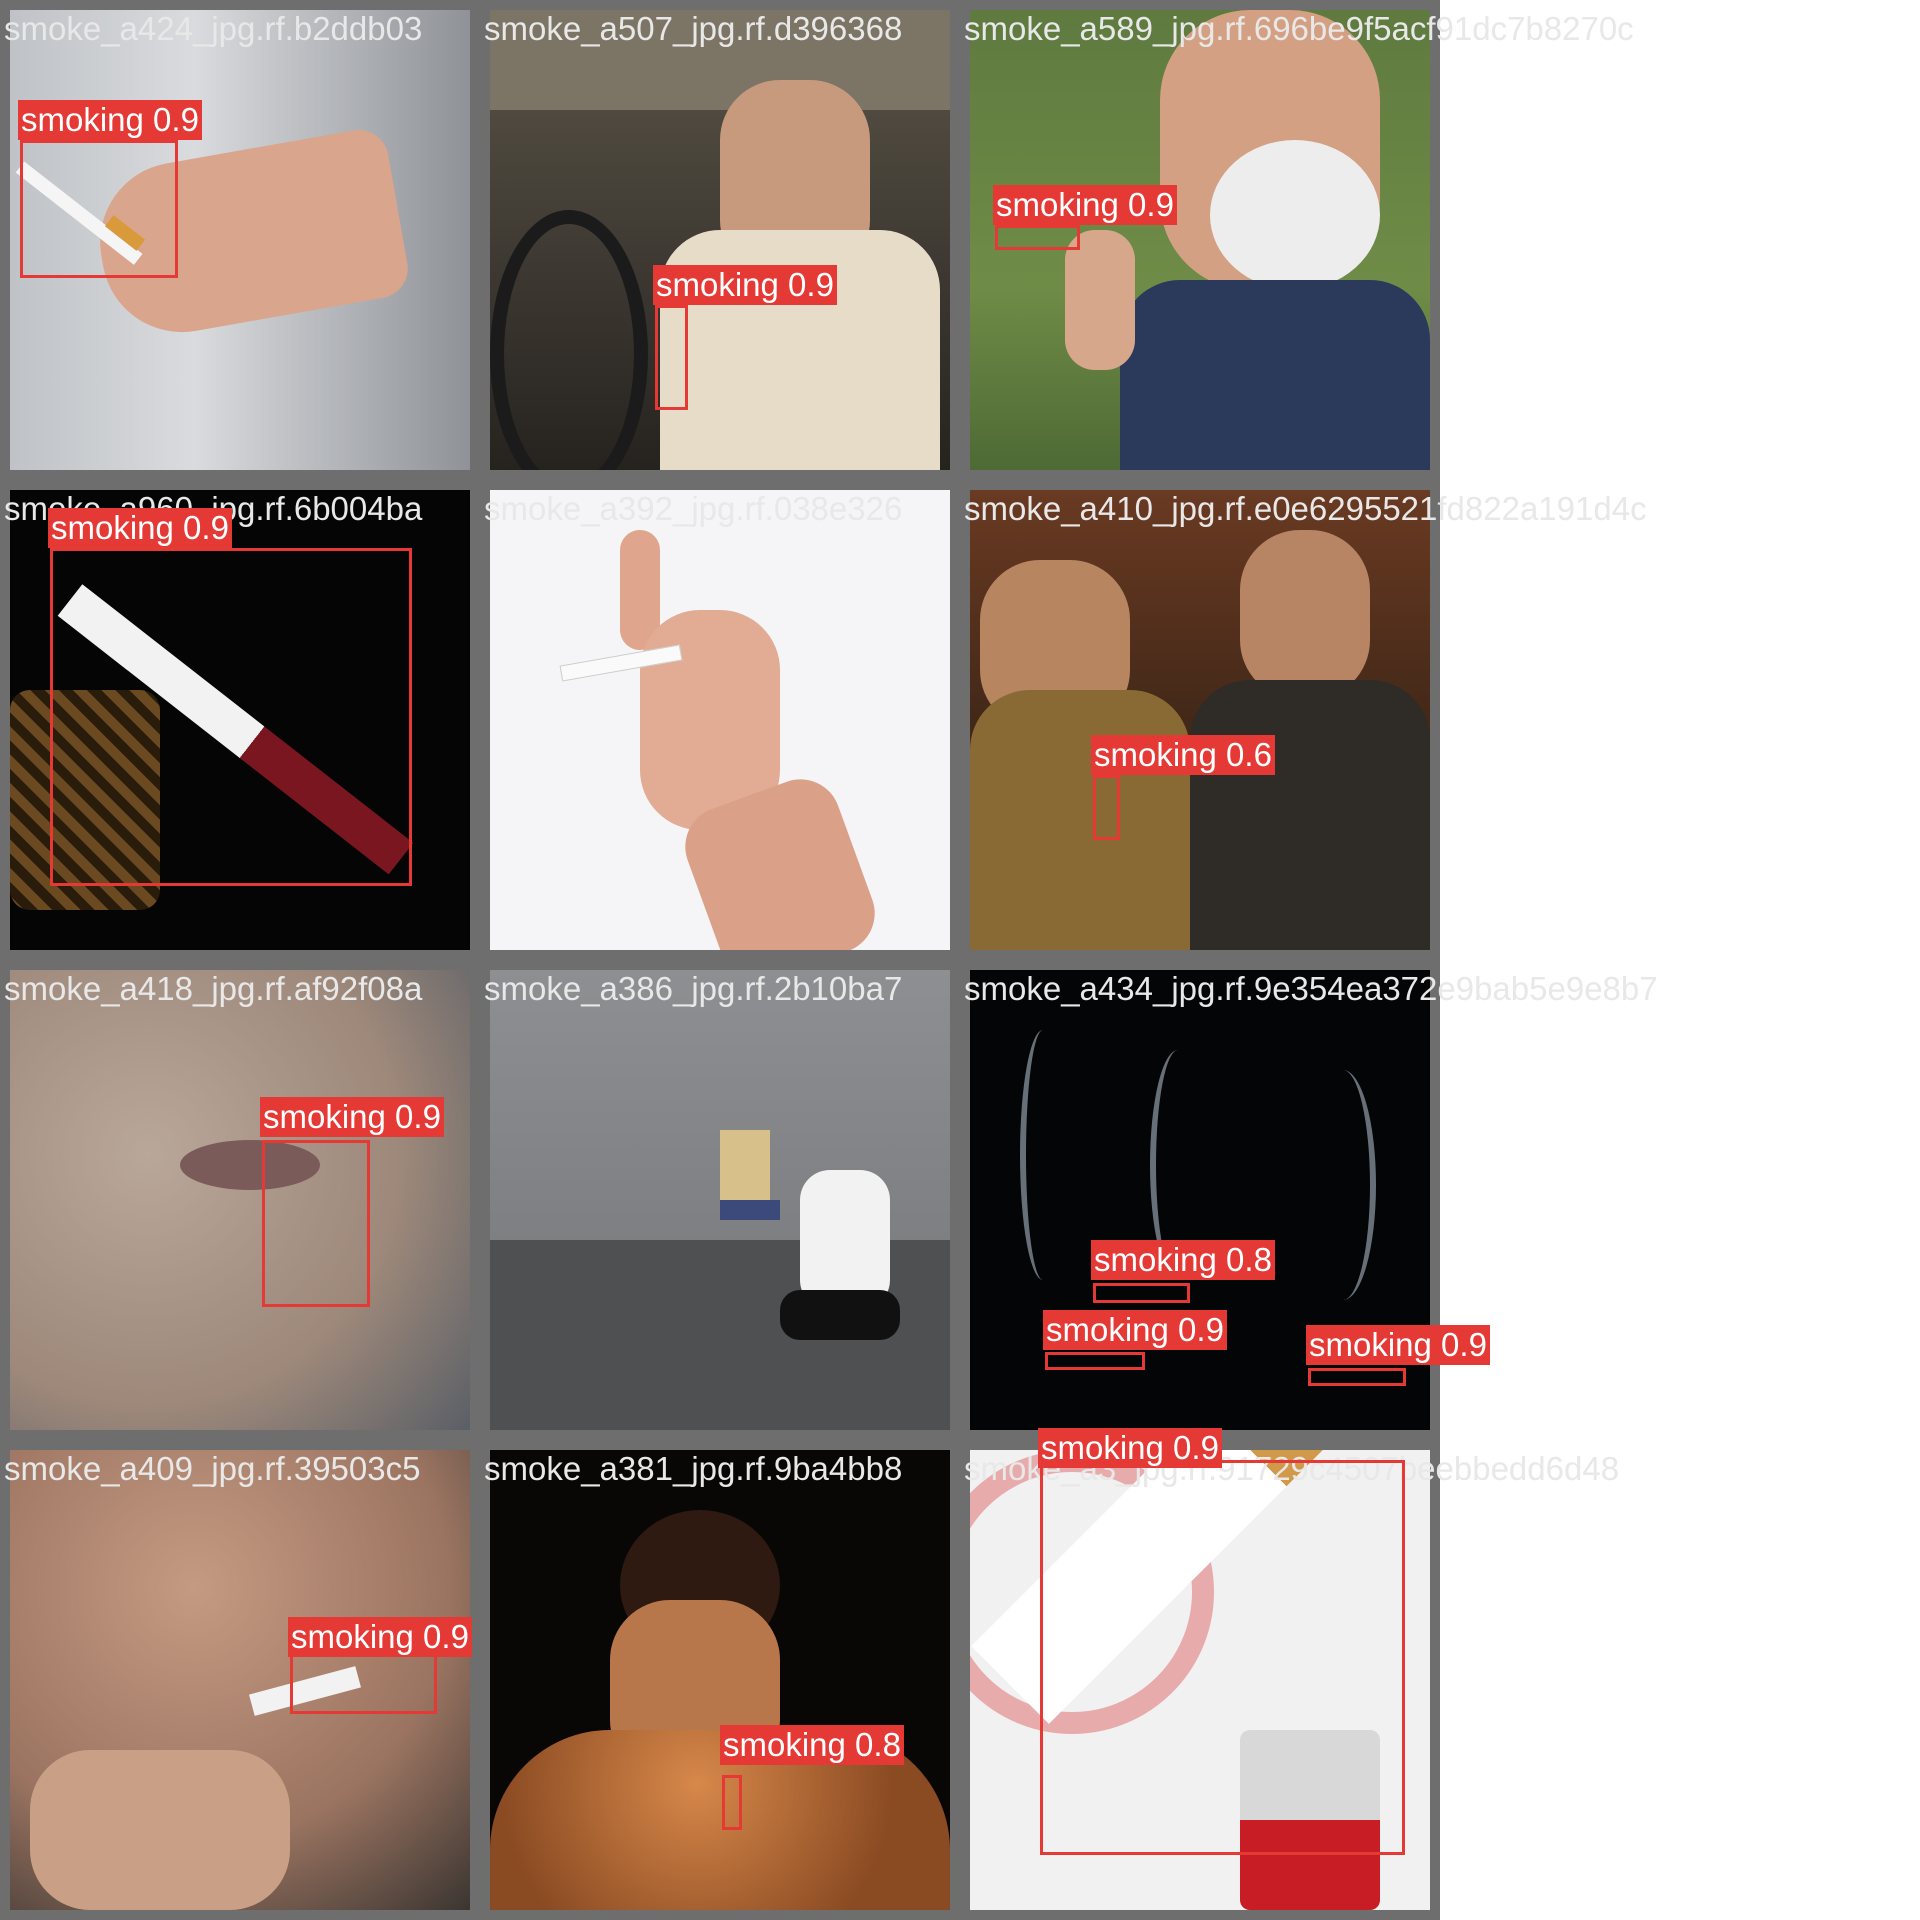 The width and height of the screenshot is (1920, 1920). I want to click on photo-man-face-closeup, so click(240, 1200).